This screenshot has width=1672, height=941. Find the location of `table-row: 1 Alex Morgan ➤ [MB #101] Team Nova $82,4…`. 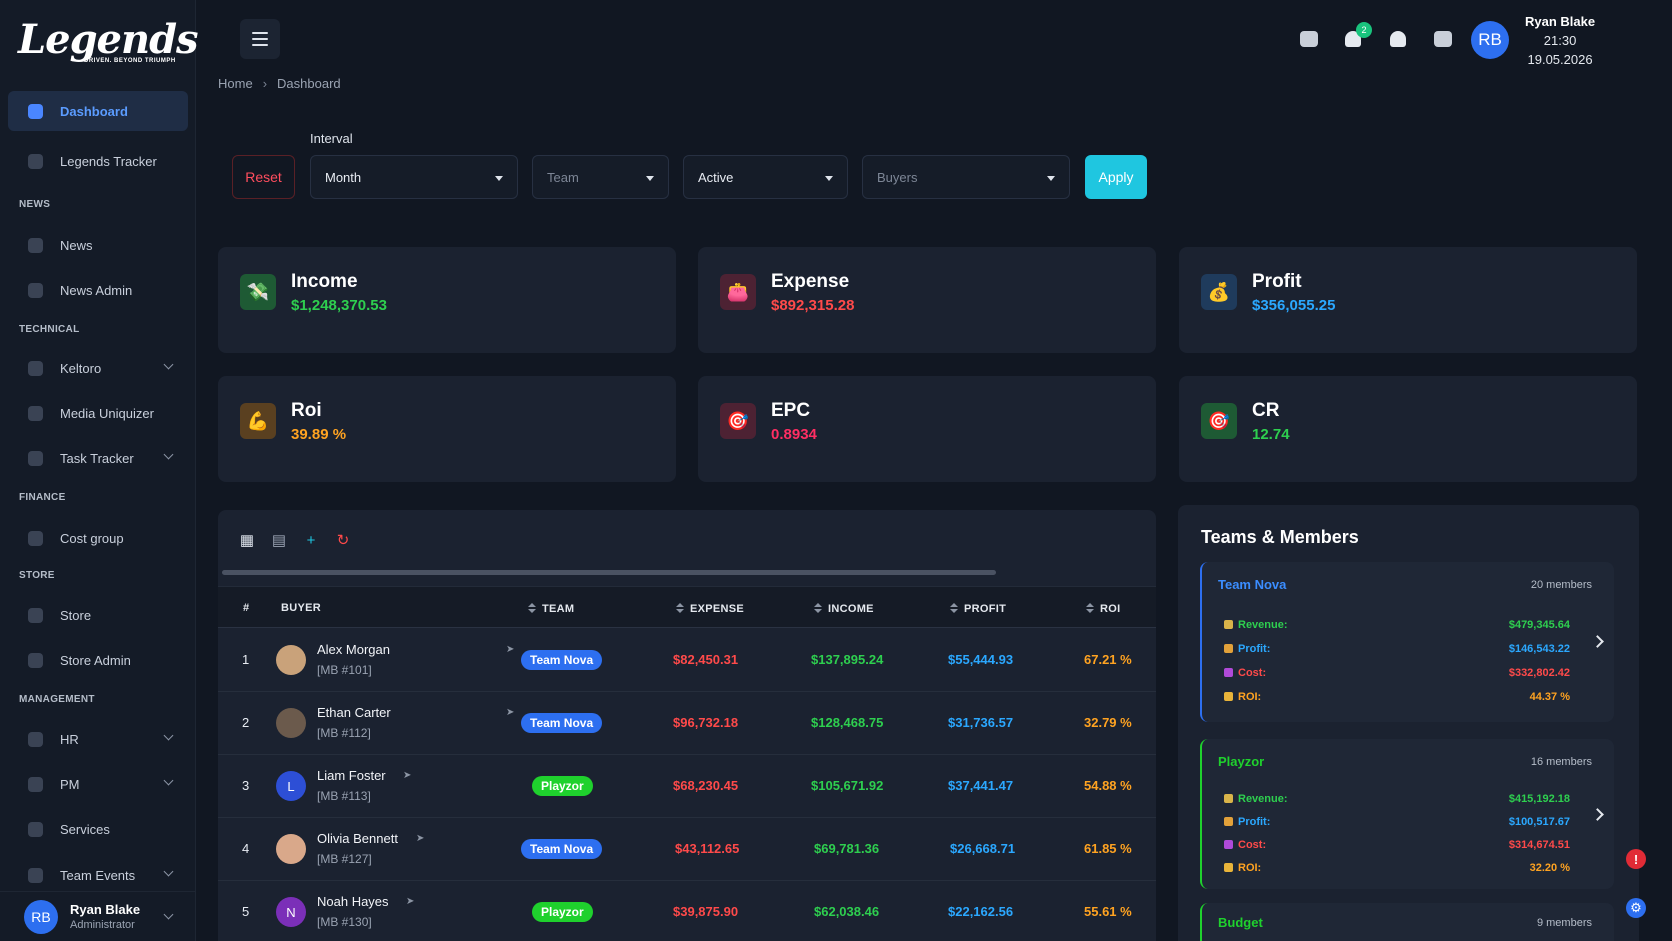

table-row: 1 Alex Morgan ➤ [MB #101] Team Nova $82,4… is located at coordinates (687, 660).